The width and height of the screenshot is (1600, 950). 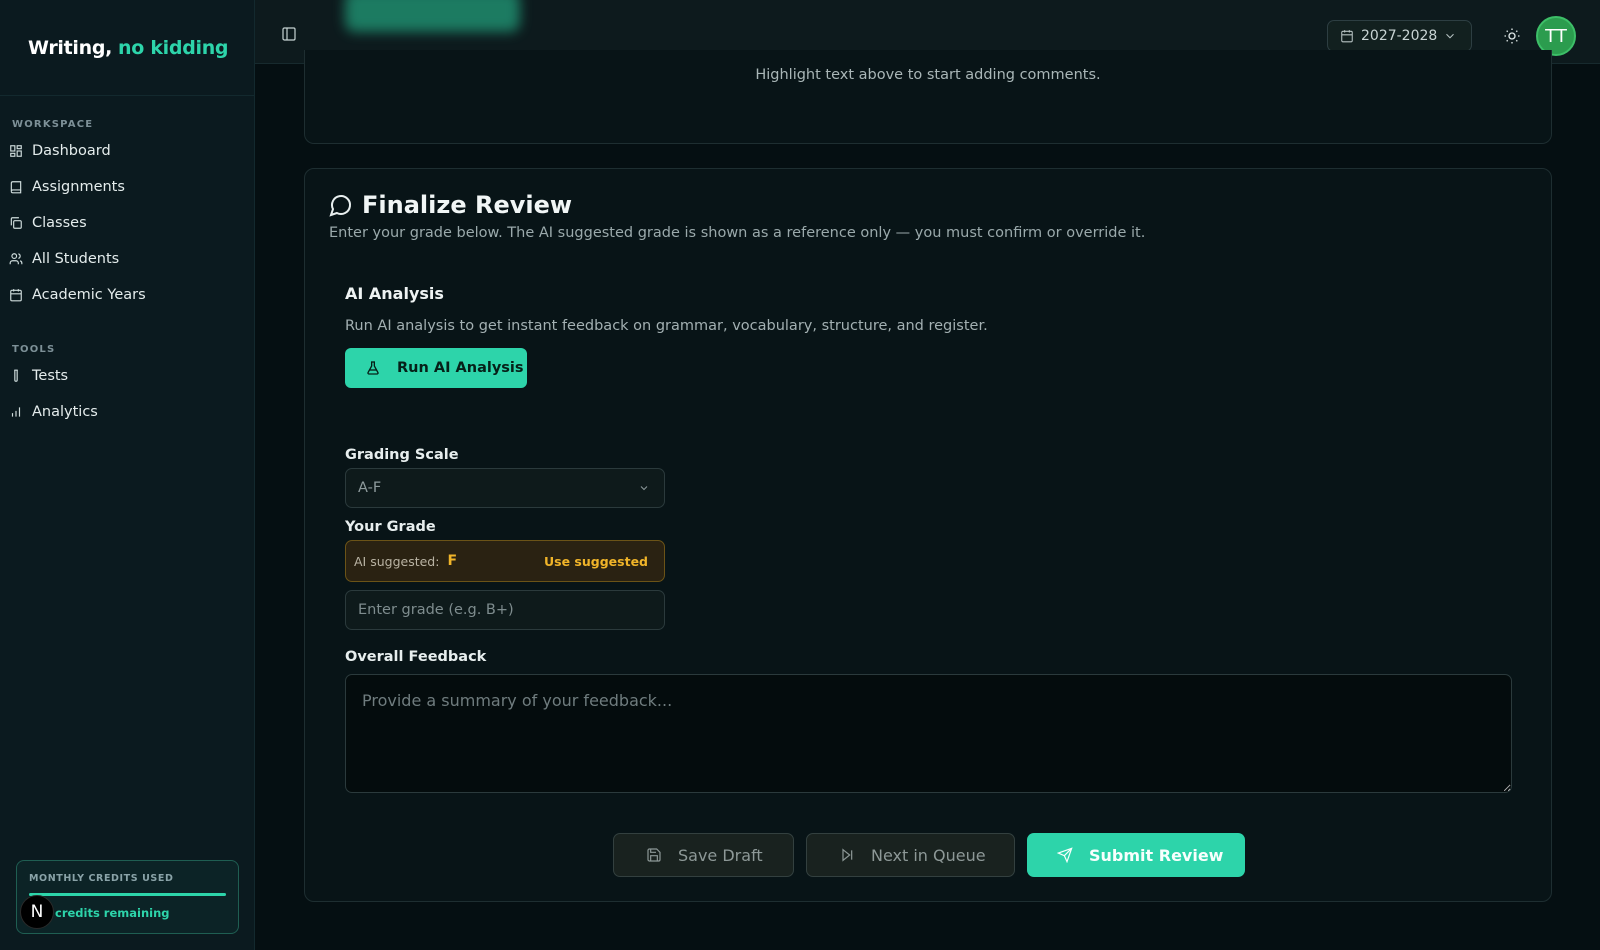 I want to click on sidebar-item-academic-years: Academic Years, so click(x=127, y=295).